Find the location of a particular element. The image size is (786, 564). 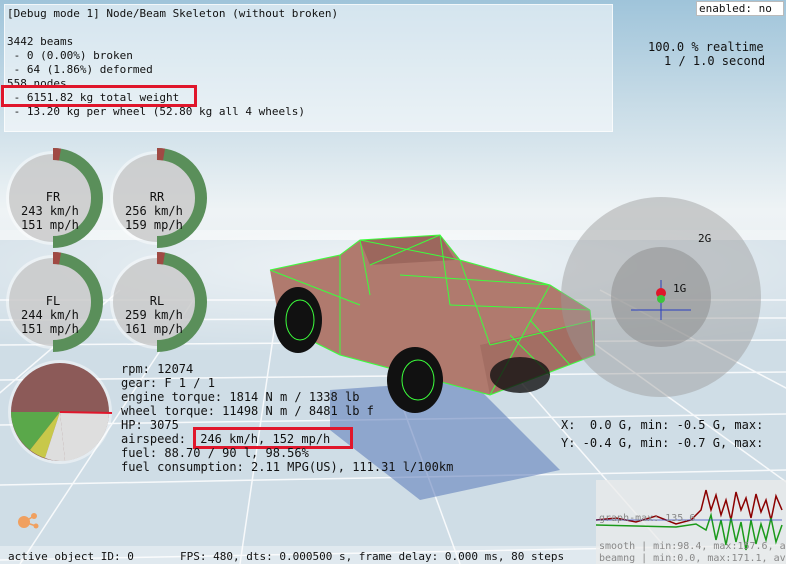

wheel-name-fr: FR is located at coordinates (53, 197).